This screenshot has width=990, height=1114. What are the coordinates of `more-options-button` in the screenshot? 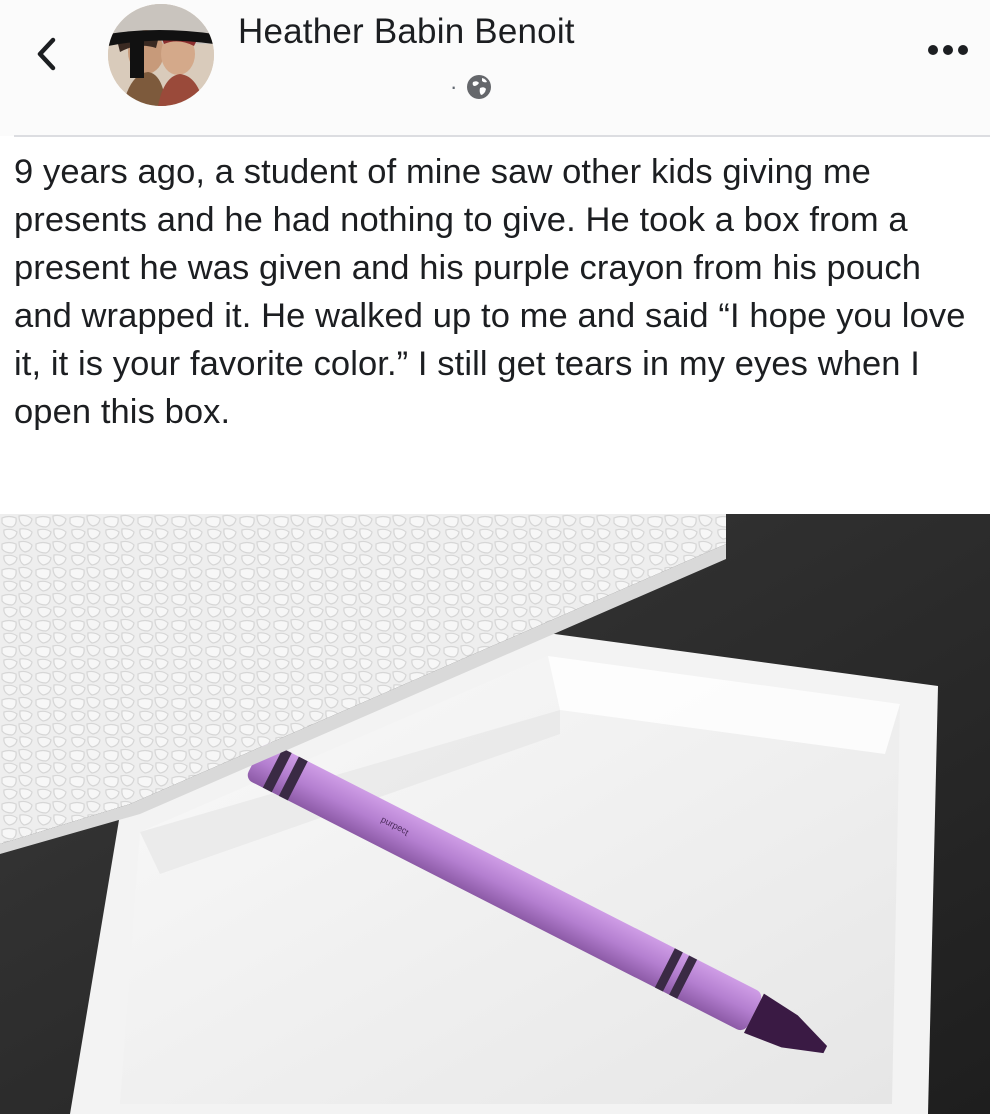 It's located at (948, 50).